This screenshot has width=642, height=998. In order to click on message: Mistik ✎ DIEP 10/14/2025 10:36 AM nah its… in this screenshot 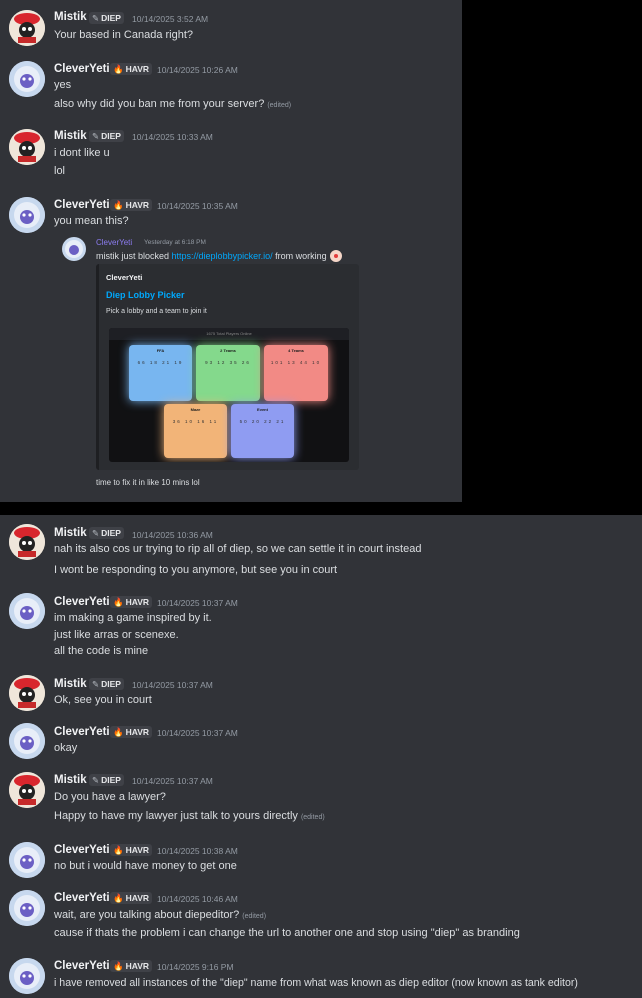, I will do `click(321, 549)`.